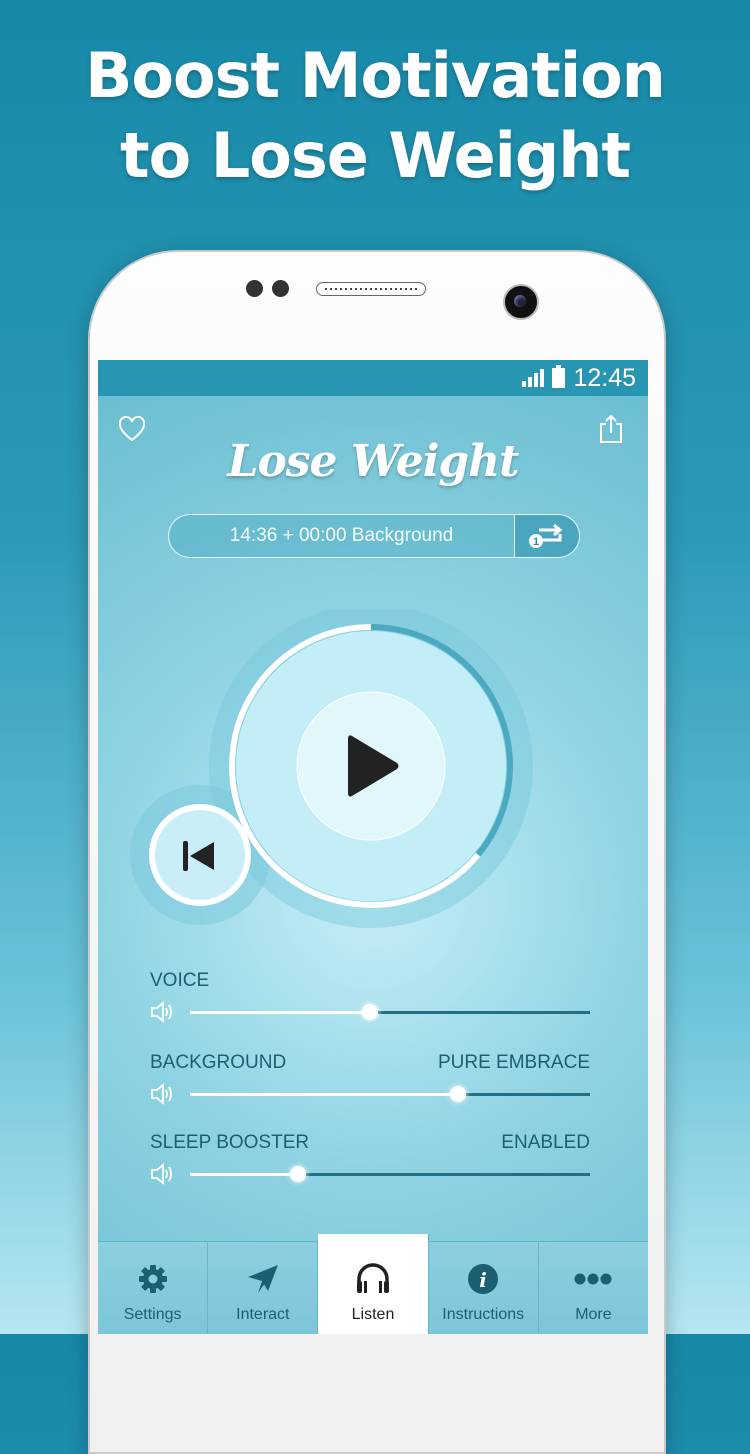 The image size is (750, 1454). What do you see at coordinates (370, 1161) in the screenshot?
I see `slider-sleep-booster: SLEEP BOOSTER ENABLED` at bounding box center [370, 1161].